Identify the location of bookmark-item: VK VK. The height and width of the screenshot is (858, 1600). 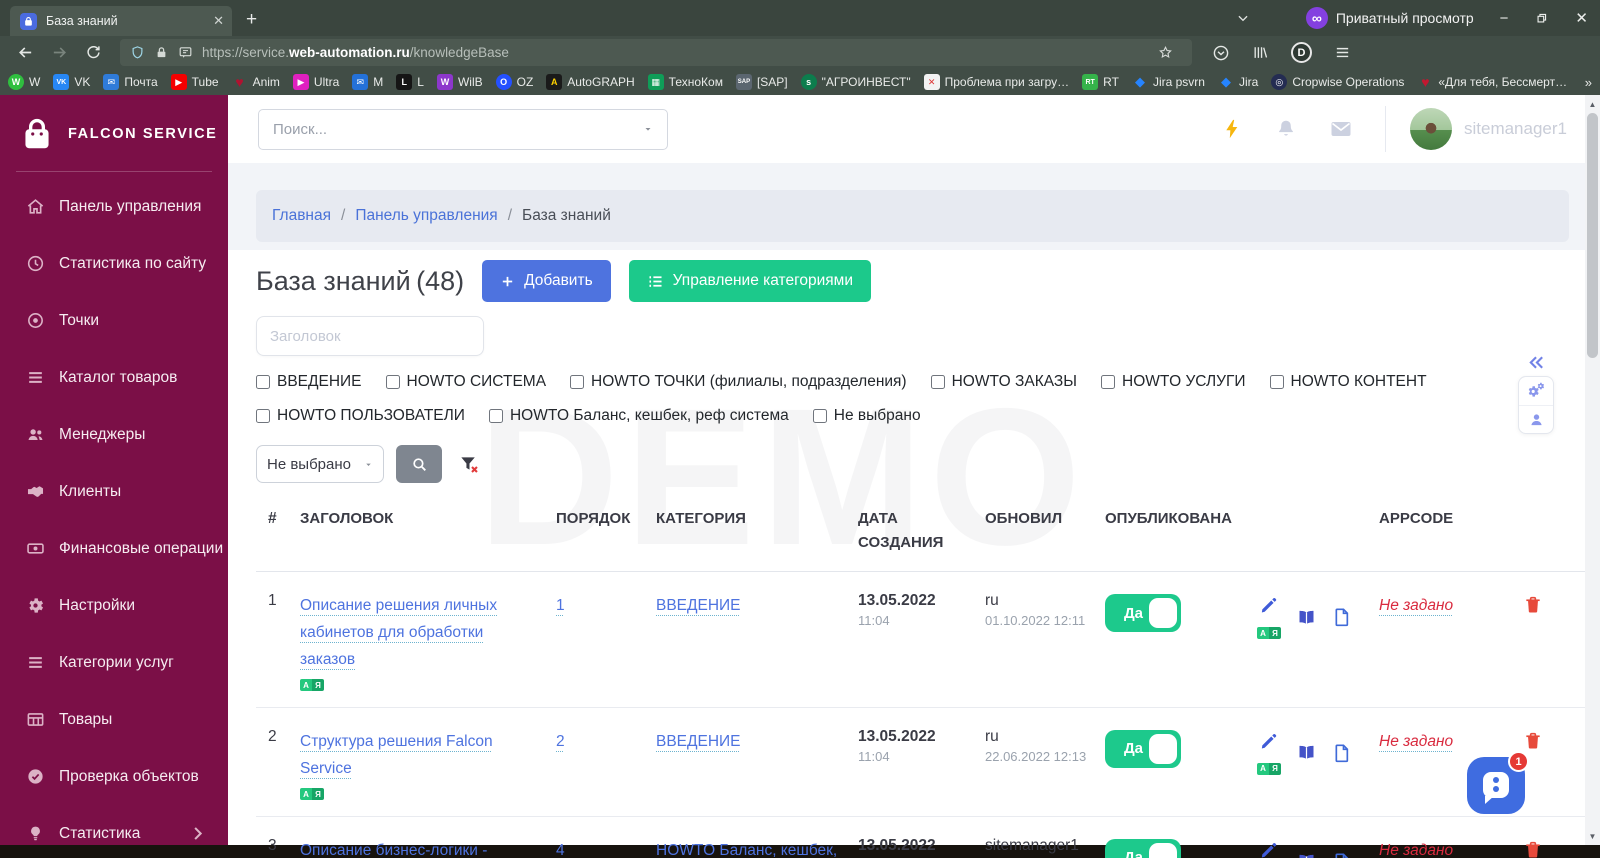
(71, 82).